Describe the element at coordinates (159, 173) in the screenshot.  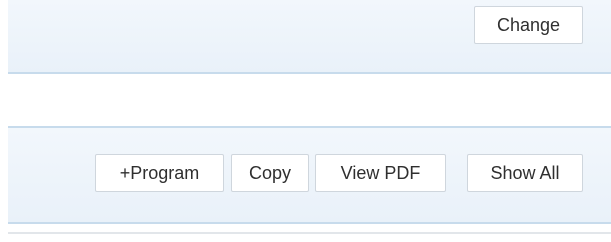
I see `add-program-button: +Program` at that location.